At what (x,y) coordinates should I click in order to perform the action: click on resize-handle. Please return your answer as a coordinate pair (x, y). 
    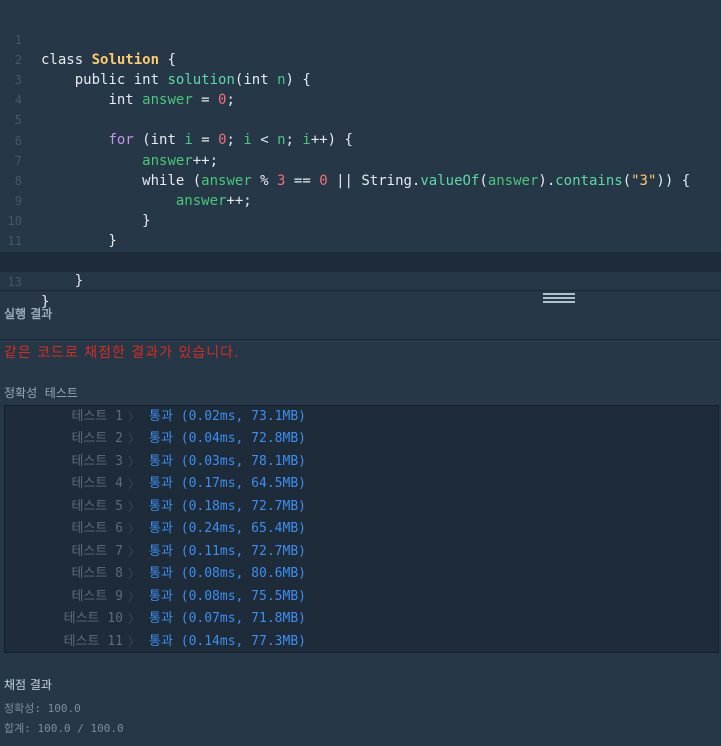
    Looking at the image, I should click on (559, 298).